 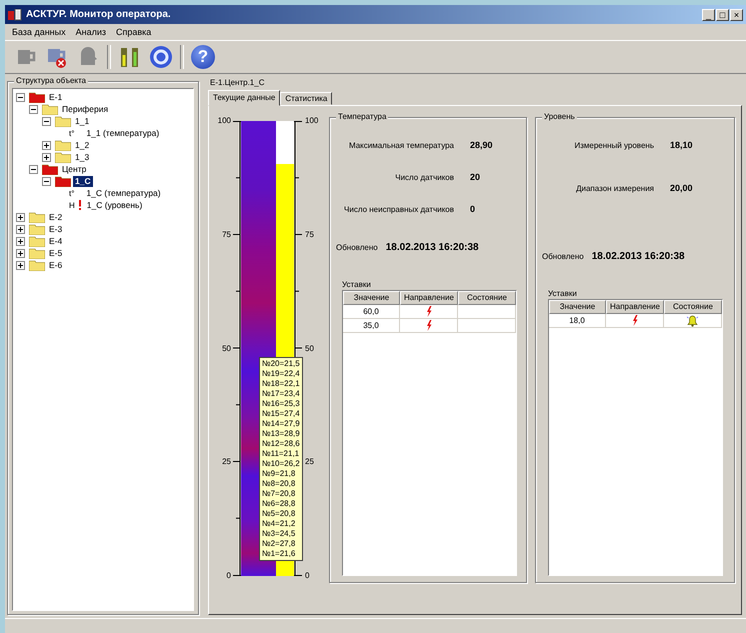 I want to click on menu-item: База данных, so click(x=39, y=32).